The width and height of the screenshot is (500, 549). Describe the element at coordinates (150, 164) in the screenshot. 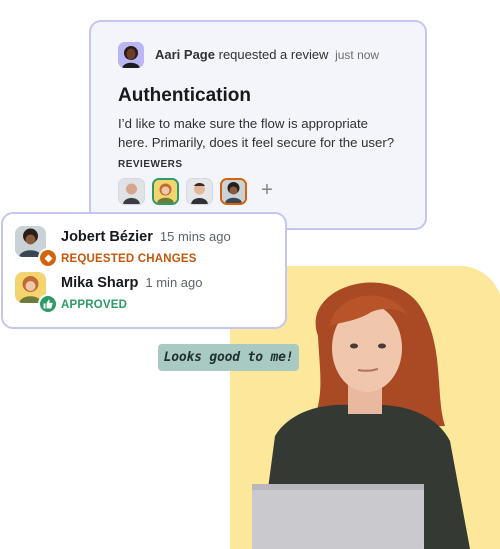

I see `reviewers-label: REVIEWERS` at that location.